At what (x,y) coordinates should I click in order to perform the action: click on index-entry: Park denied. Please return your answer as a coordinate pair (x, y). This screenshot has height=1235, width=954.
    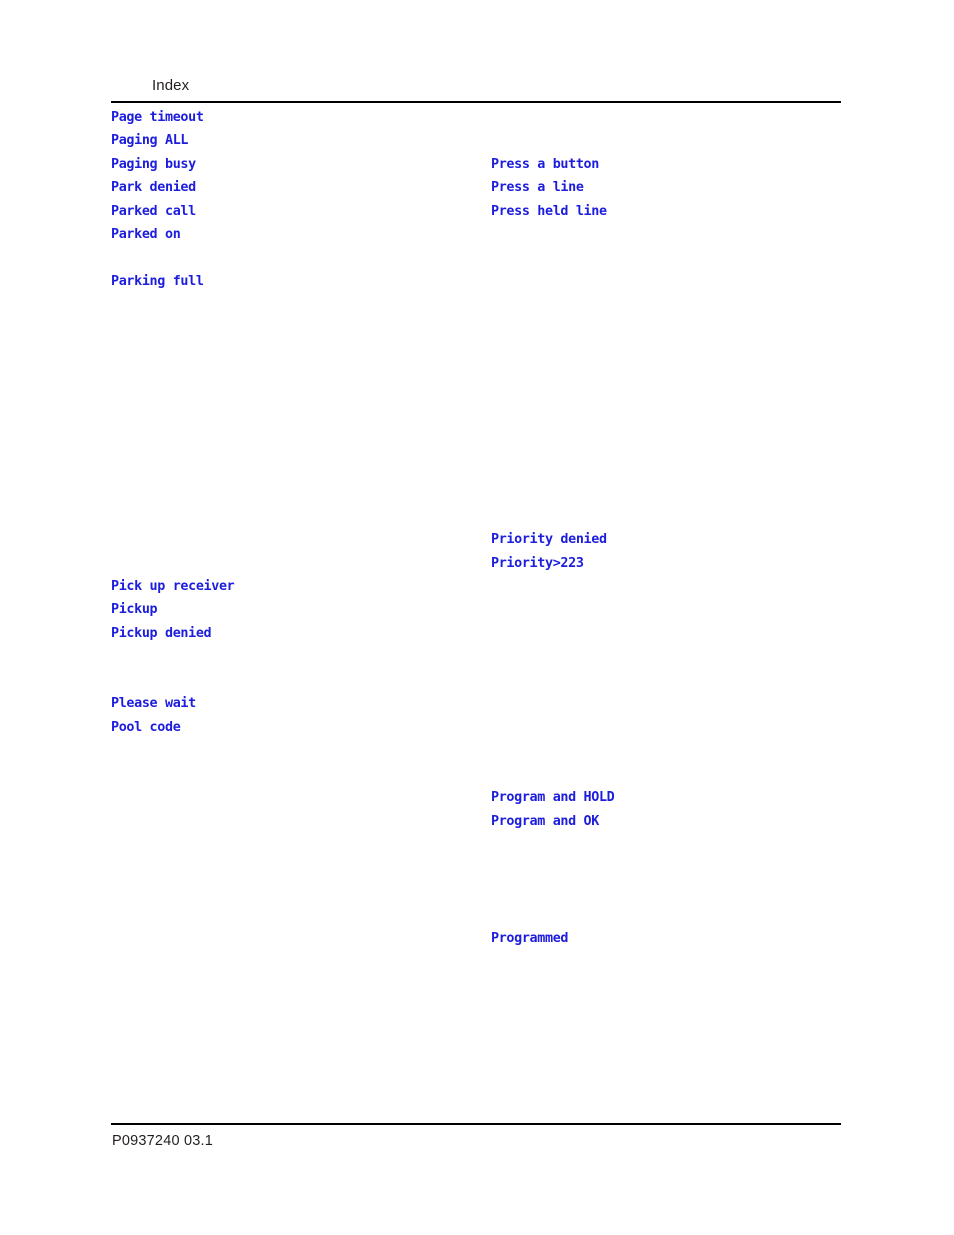
    Looking at the image, I should click on (153, 188).